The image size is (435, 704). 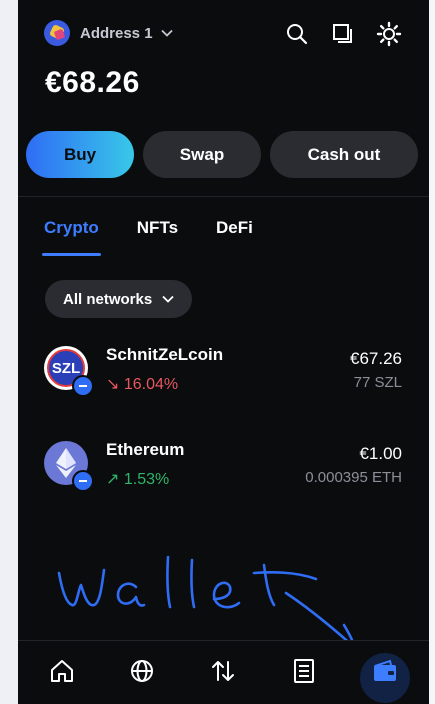 I want to click on tab-defi: DeFi, so click(x=234, y=237).